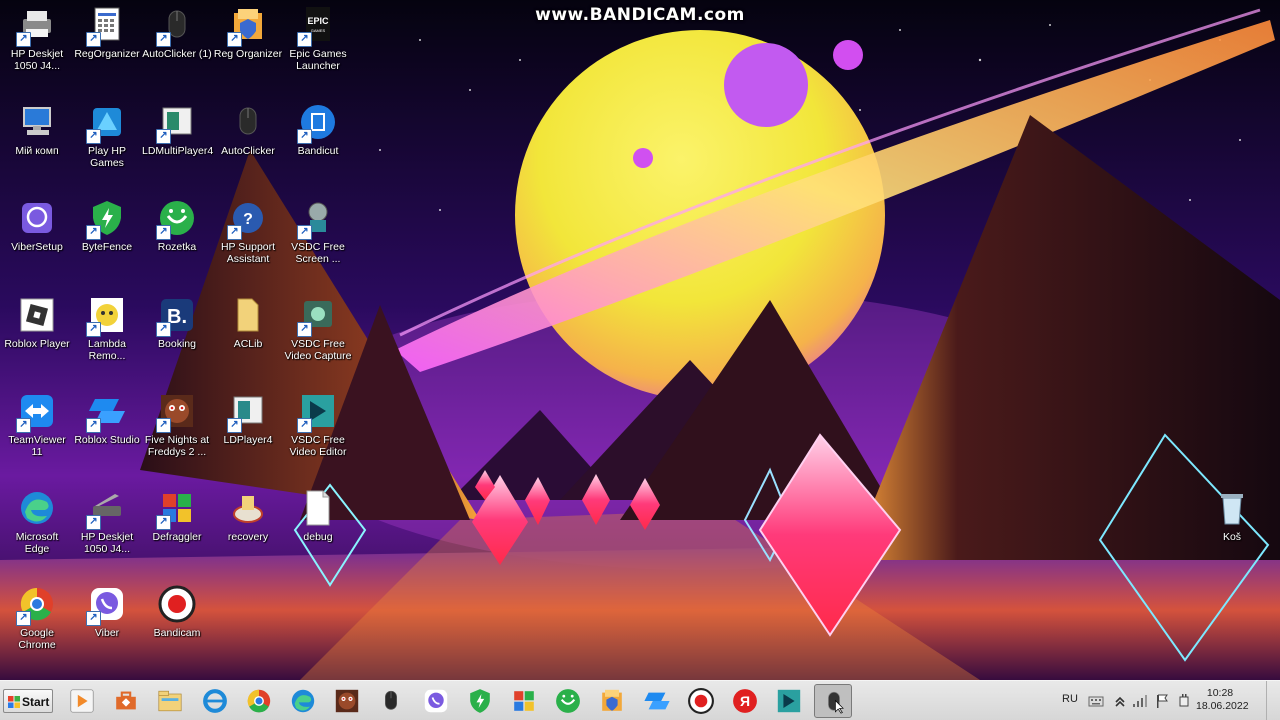 The height and width of the screenshot is (720, 1280). I want to click on desktop-icon-мій-комп: Мій комп, so click(37, 129).